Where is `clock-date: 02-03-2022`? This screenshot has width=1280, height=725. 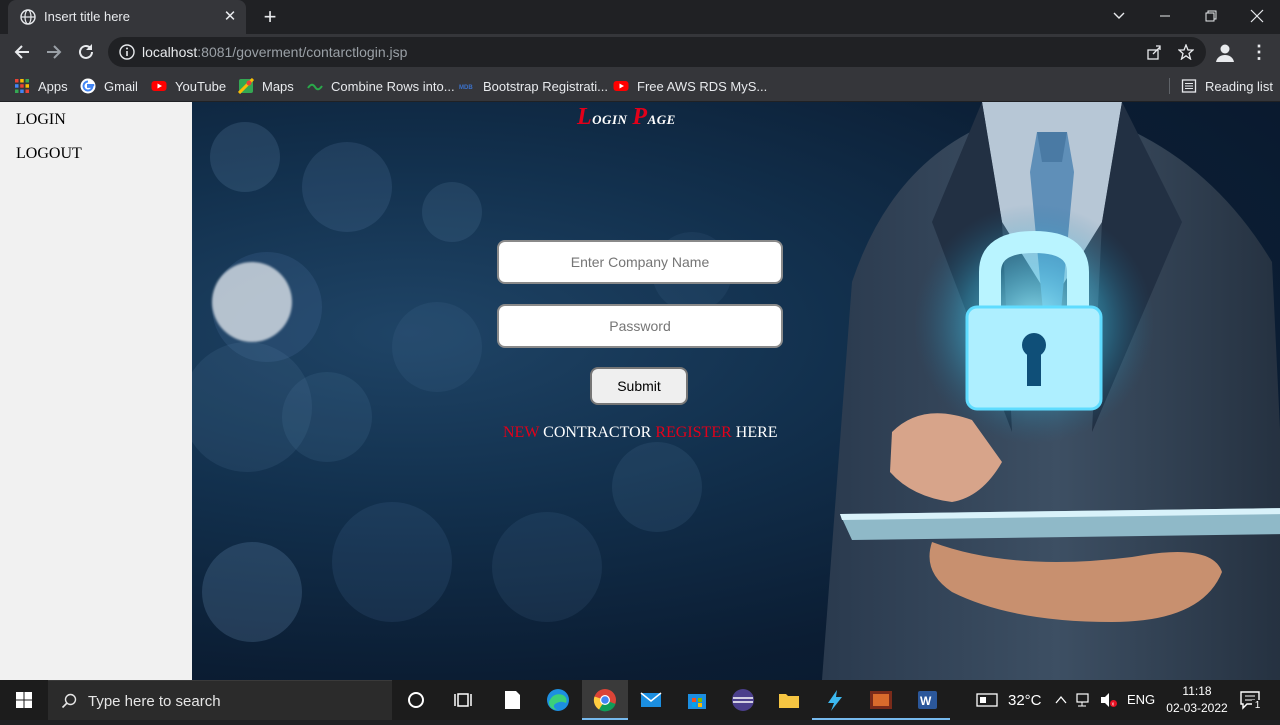 clock-date: 02-03-2022 is located at coordinates (1197, 708).